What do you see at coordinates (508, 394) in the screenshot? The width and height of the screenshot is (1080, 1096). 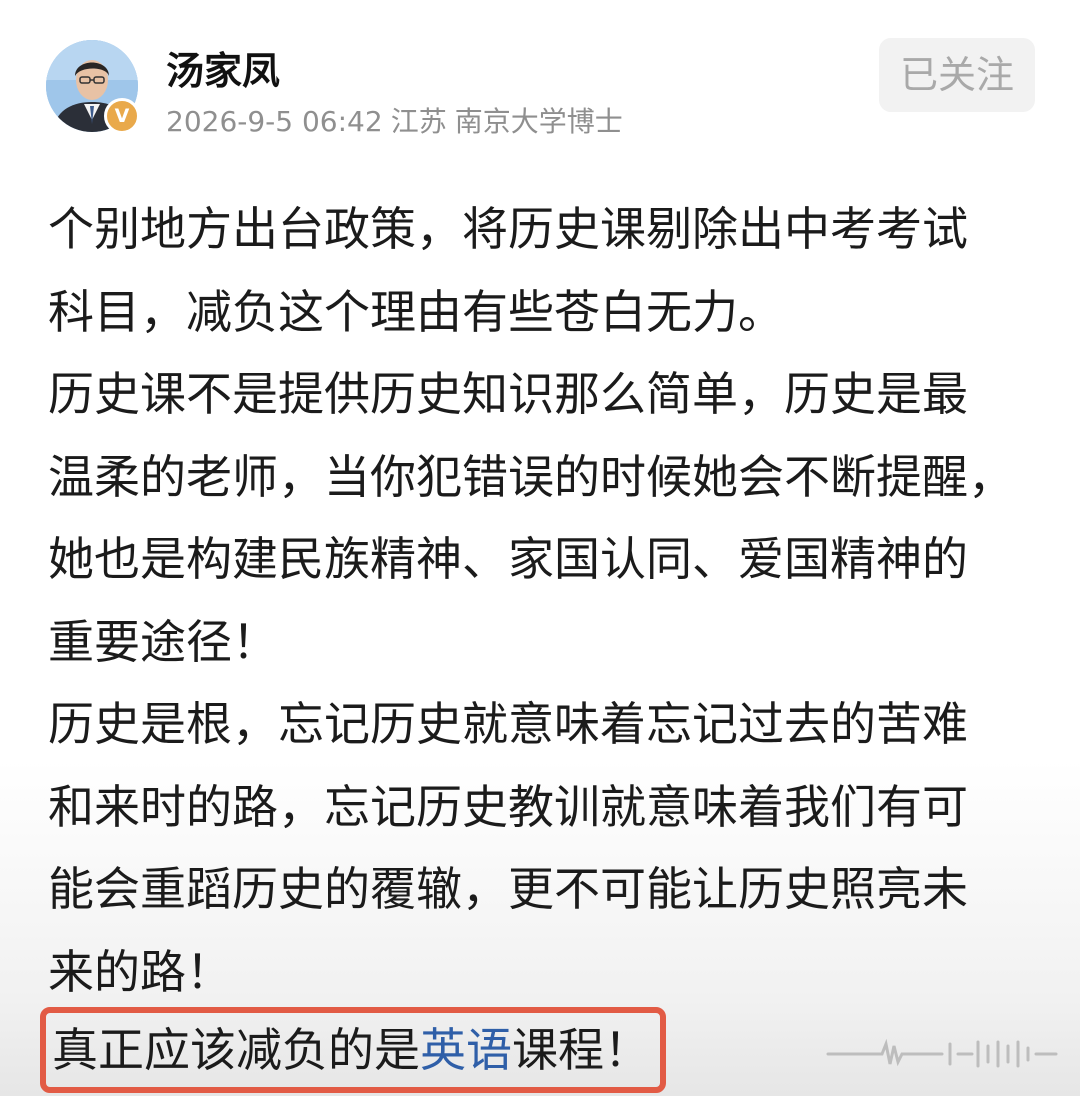 I see `post-text-line: 历史课不是提供历史知识那么简单，历史是最` at bounding box center [508, 394].